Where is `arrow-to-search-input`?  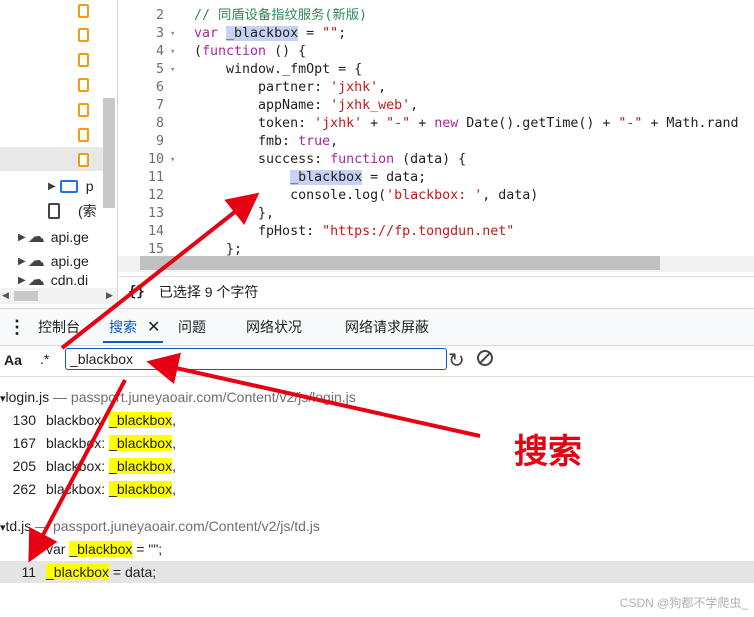
arrow-to-search-input is located at coordinates (313, 395).